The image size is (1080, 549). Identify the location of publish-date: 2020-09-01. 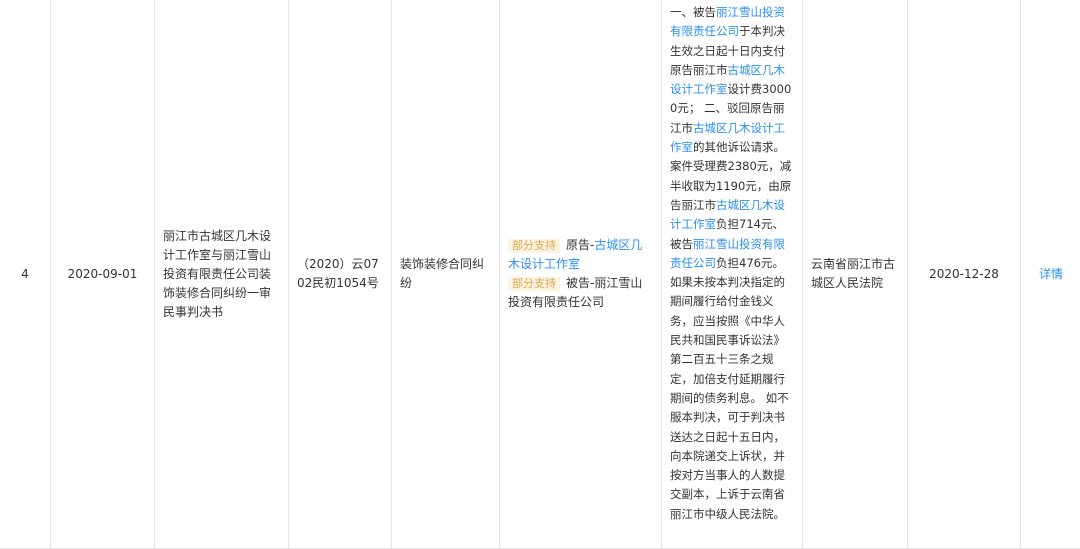
(103, 274).